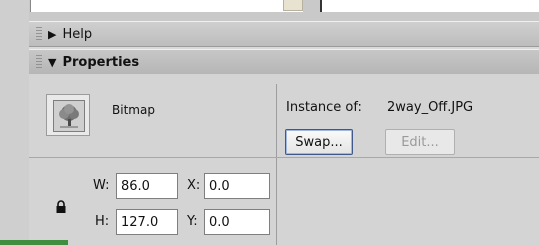 The image size is (539, 245). What do you see at coordinates (133, 110) in the screenshot?
I see `symbol-type-label: Bitmap` at bounding box center [133, 110].